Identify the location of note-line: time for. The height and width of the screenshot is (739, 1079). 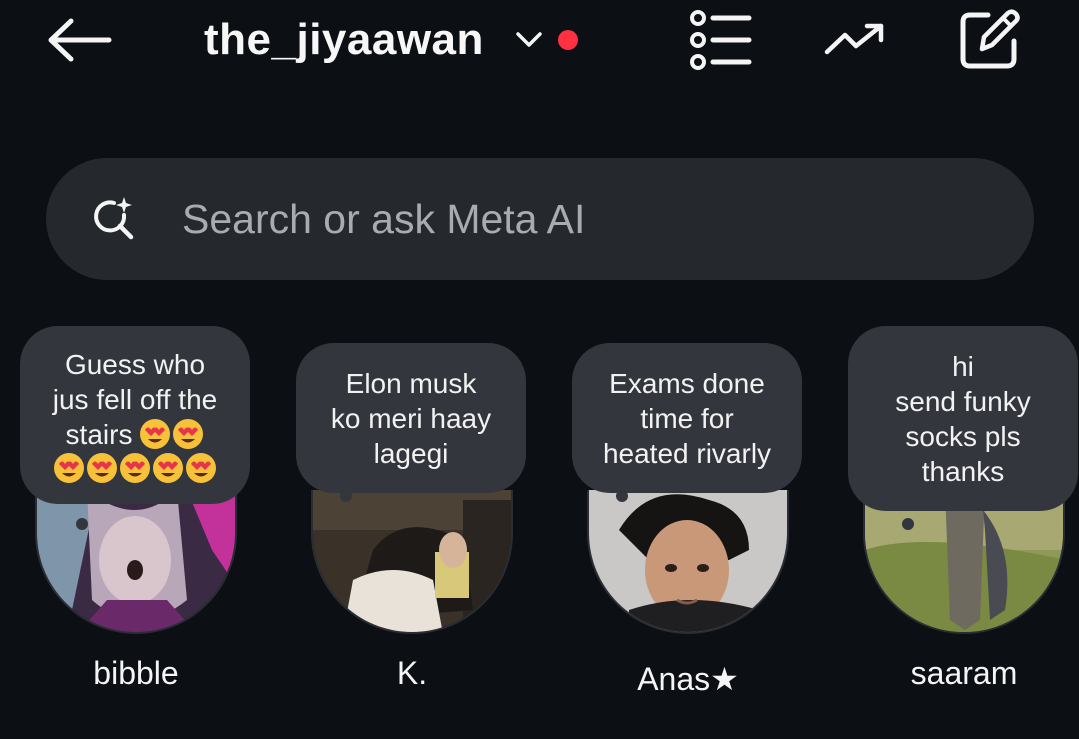
(687, 418).